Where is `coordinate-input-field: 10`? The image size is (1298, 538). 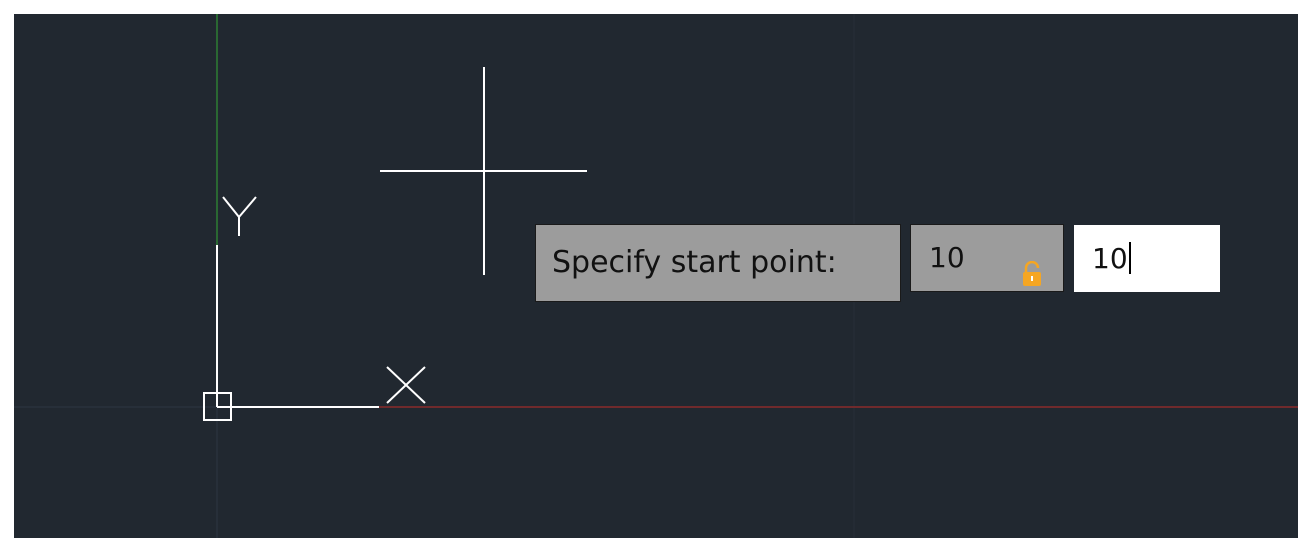 coordinate-input-field: 10 is located at coordinates (1147, 258).